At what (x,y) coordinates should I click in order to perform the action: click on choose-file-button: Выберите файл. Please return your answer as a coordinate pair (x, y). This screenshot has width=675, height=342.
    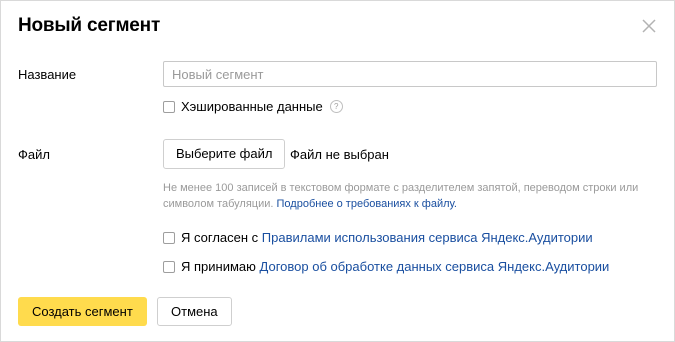
    Looking at the image, I should click on (224, 154).